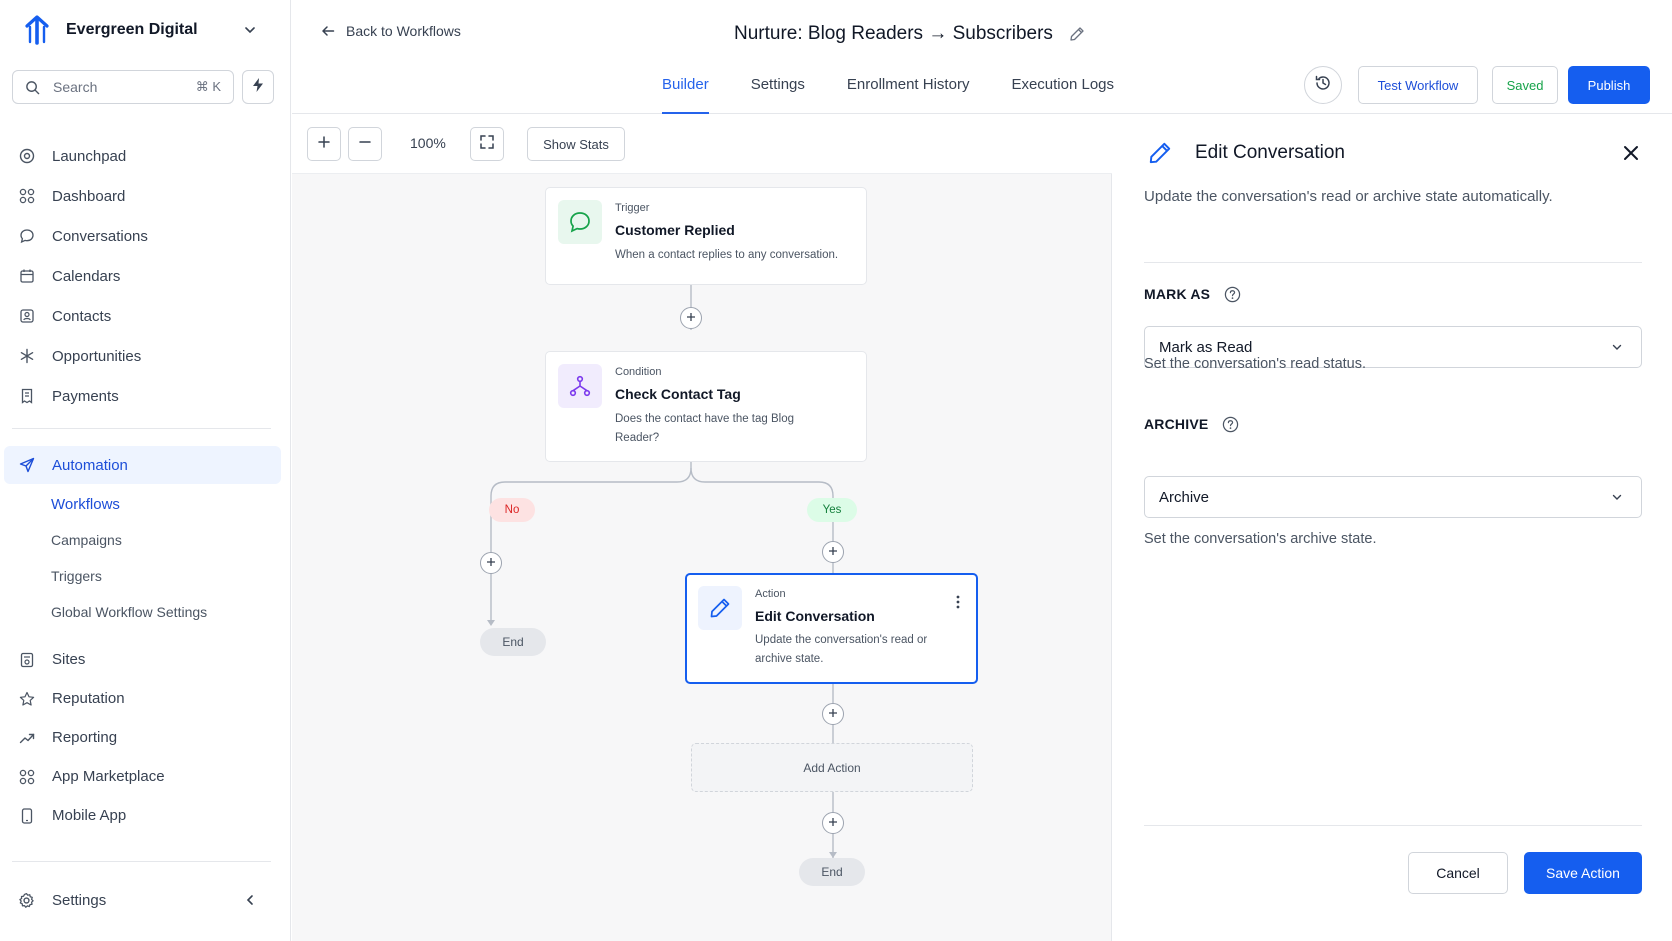 This screenshot has height=941, width=1672. Describe the element at coordinates (89, 815) in the screenshot. I see `nav-label: Mobile App` at that location.